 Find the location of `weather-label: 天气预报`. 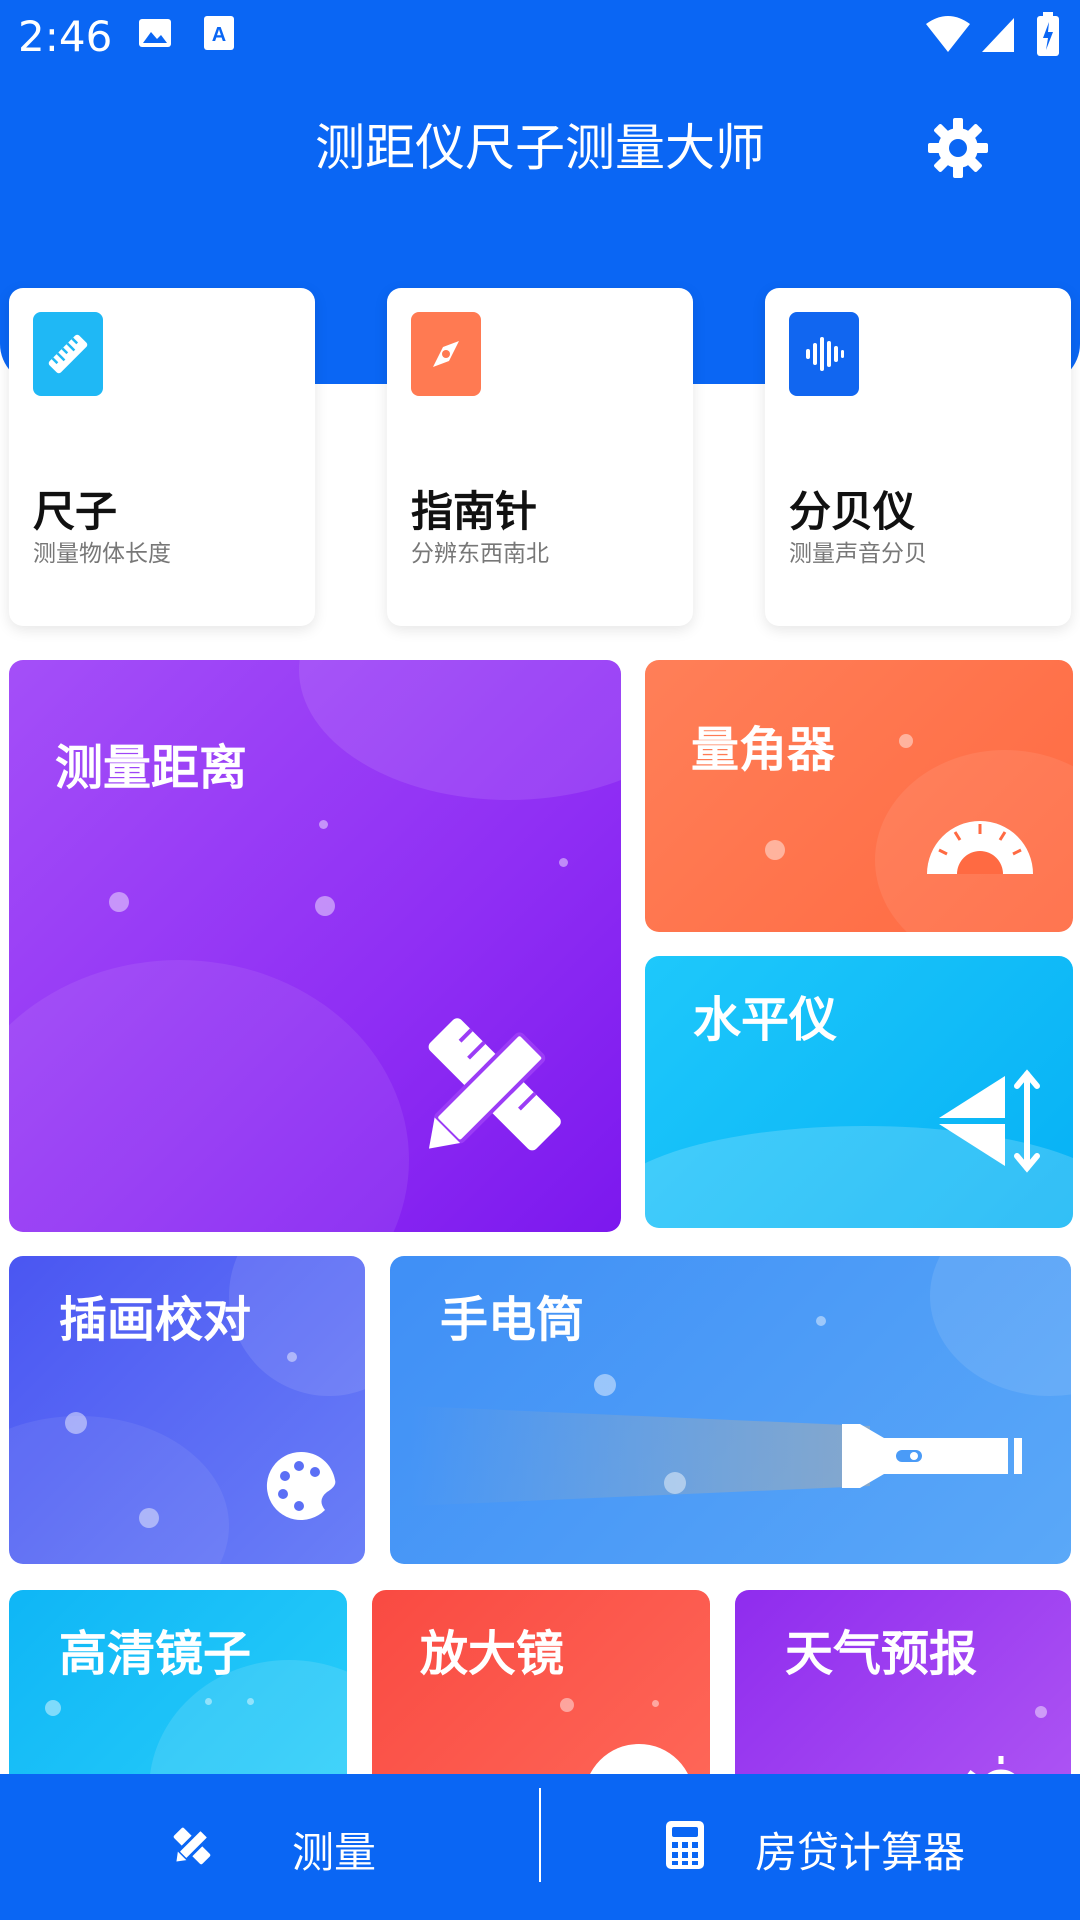

weather-label: 天气预报 is located at coordinates (881, 1654).